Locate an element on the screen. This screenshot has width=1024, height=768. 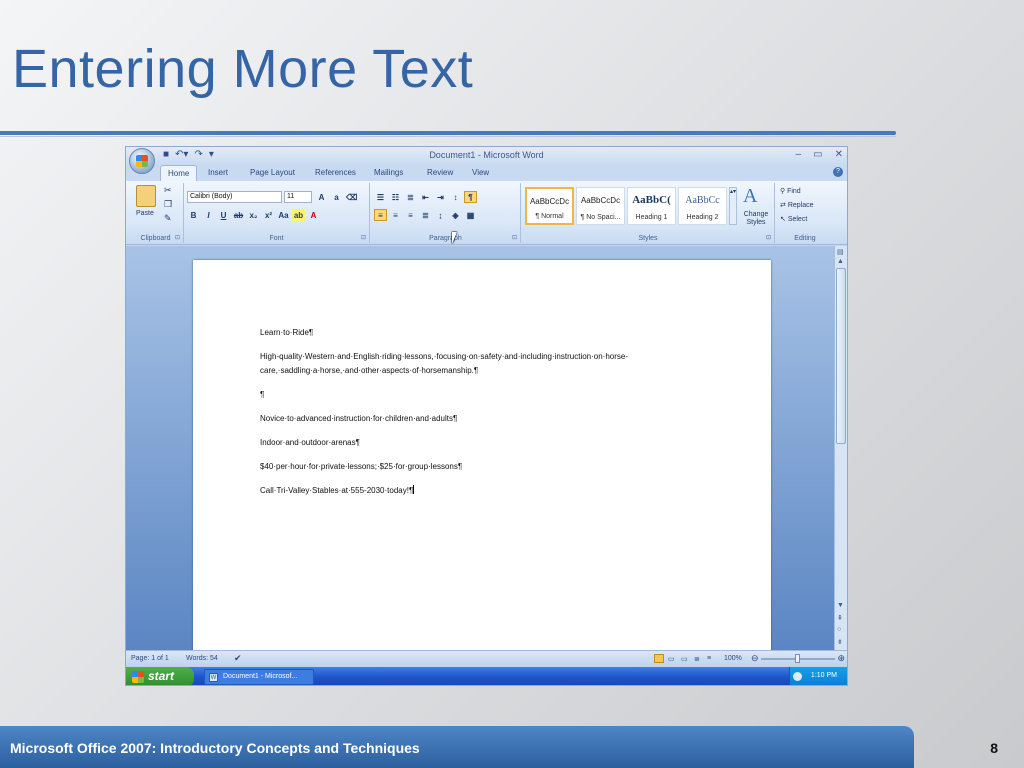
outline-view-icon: ≣ is located at coordinates (697, 659).